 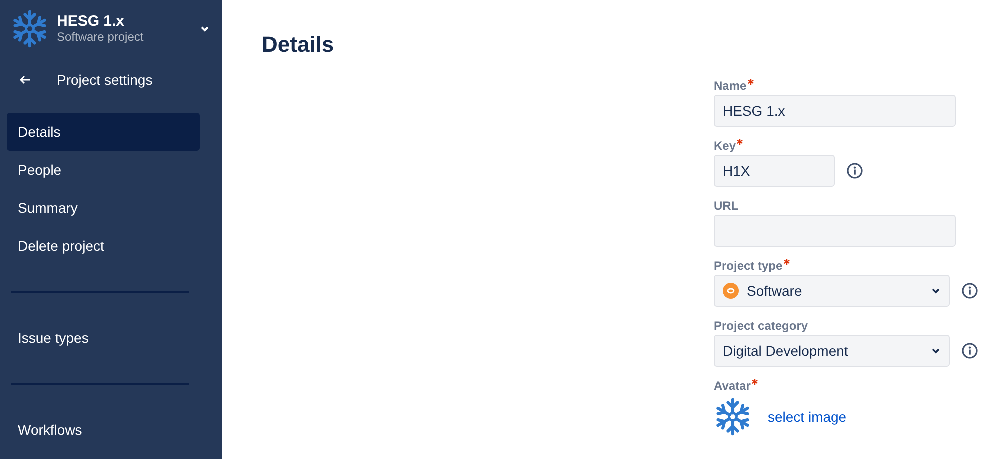 I want to click on page-title: Details, so click(x=299, y=45).